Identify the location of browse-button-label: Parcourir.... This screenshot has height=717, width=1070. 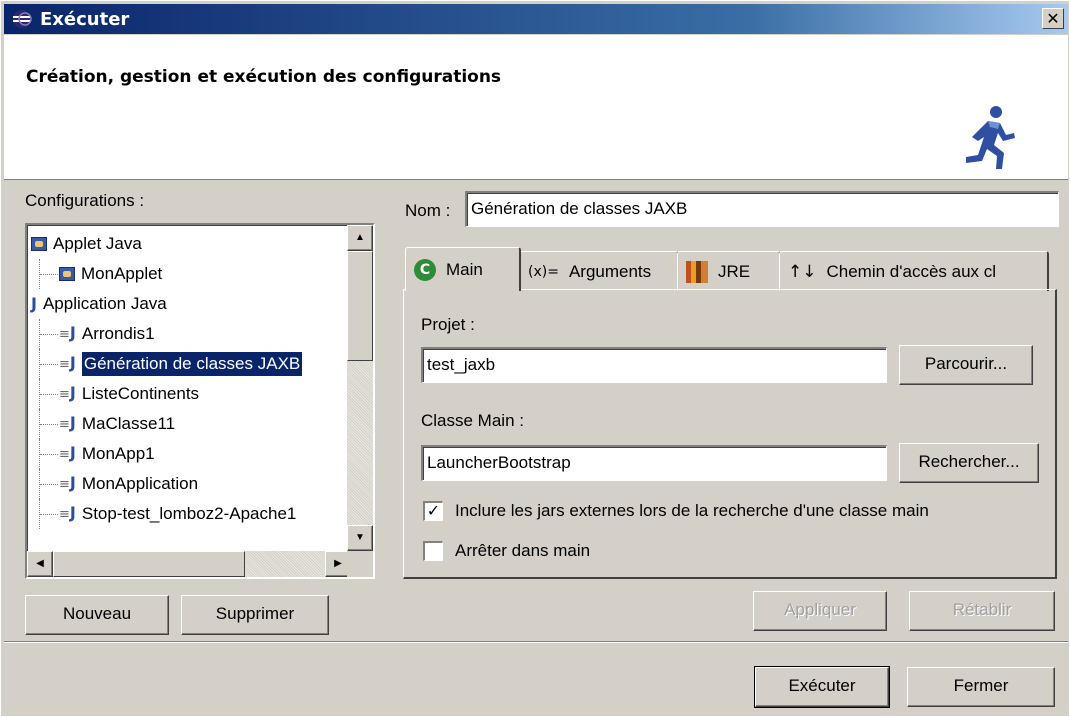
(966, 363).